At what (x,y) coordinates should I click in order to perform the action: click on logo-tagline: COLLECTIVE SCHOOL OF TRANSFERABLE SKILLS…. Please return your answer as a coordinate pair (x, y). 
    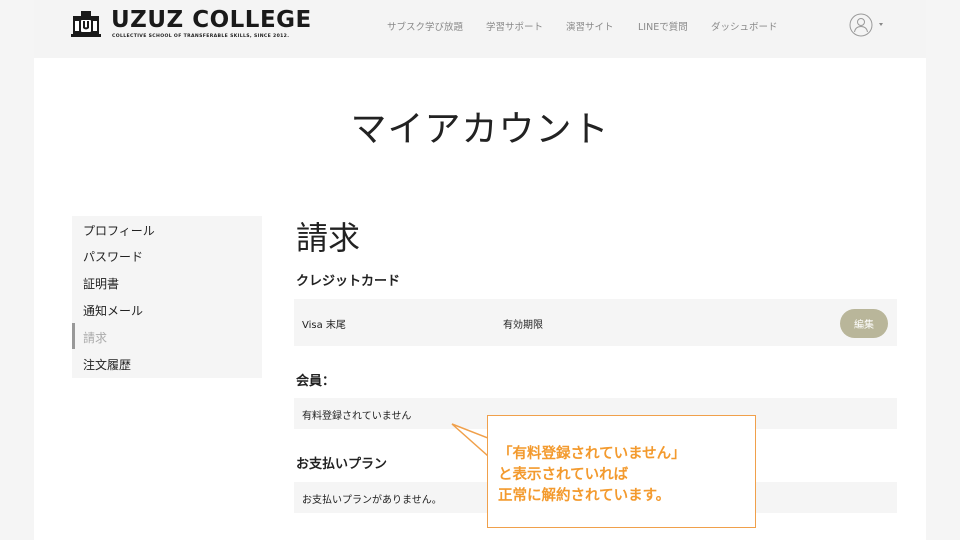
    Looking at the image, I should click on (201, 36).